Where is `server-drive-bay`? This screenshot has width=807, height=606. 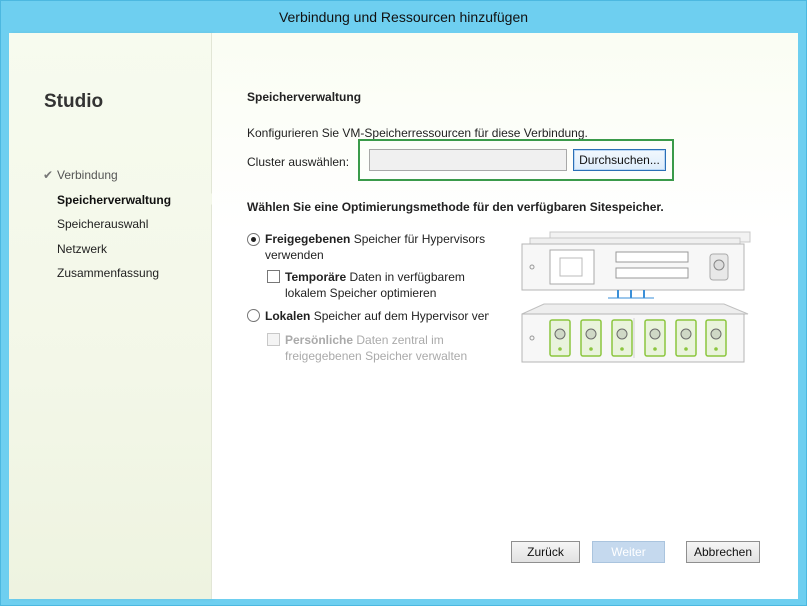 server-drive-bay is located at coordinates (652, 257).